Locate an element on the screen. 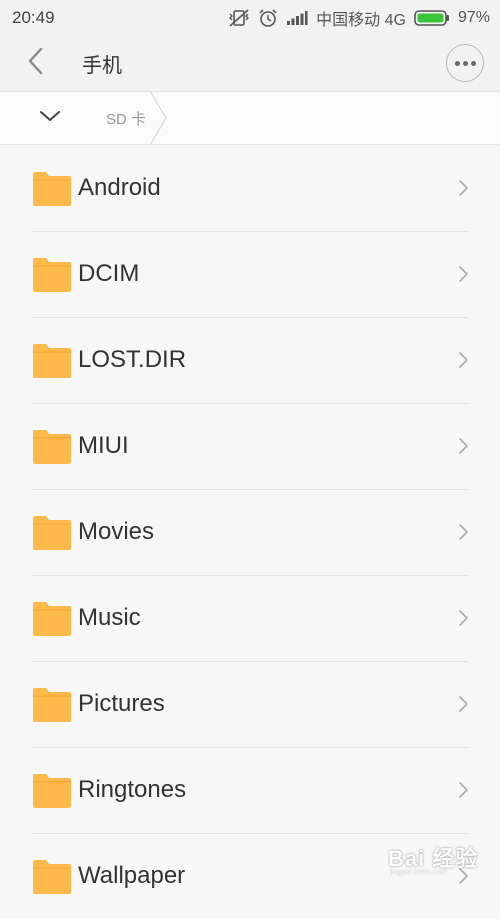  alarm-icon is located at coordinates (268, 18).